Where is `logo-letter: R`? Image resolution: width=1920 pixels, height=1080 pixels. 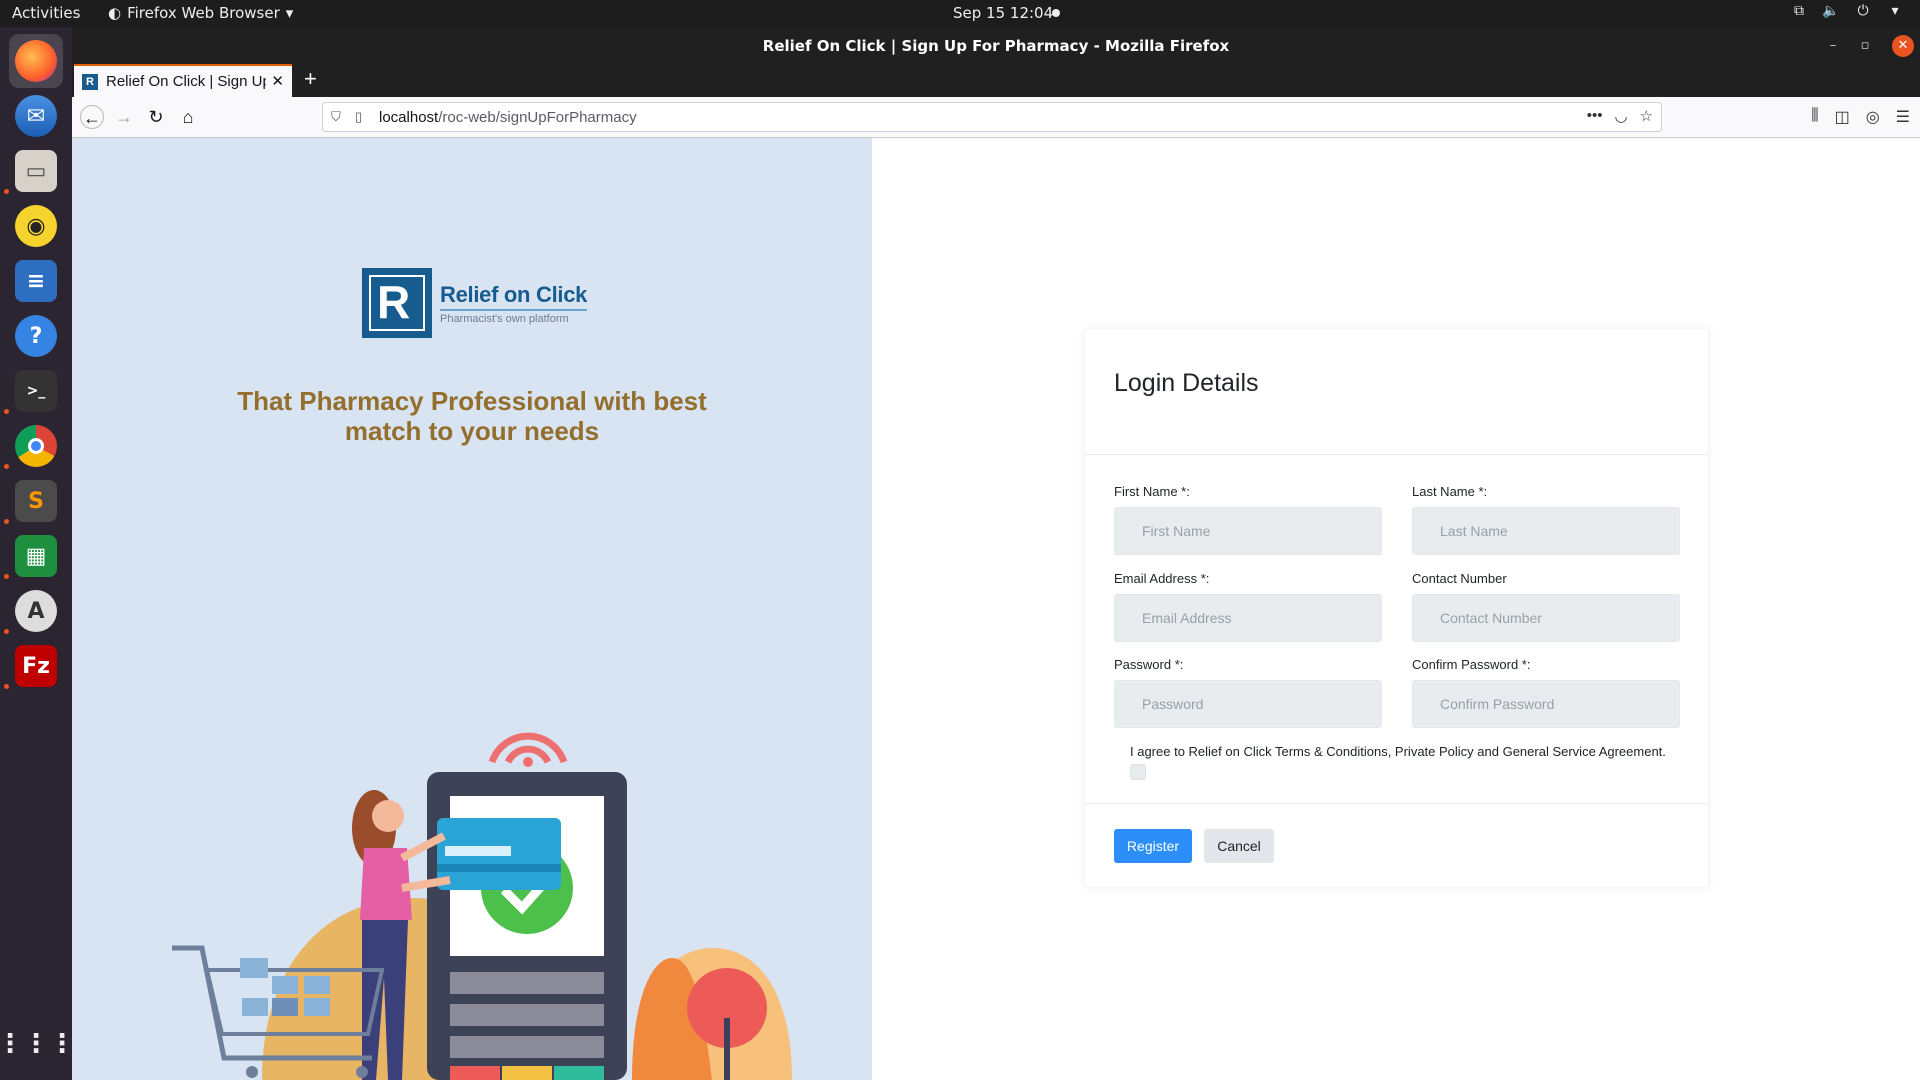
logo-letter: R is located at coordinates (394, 302).